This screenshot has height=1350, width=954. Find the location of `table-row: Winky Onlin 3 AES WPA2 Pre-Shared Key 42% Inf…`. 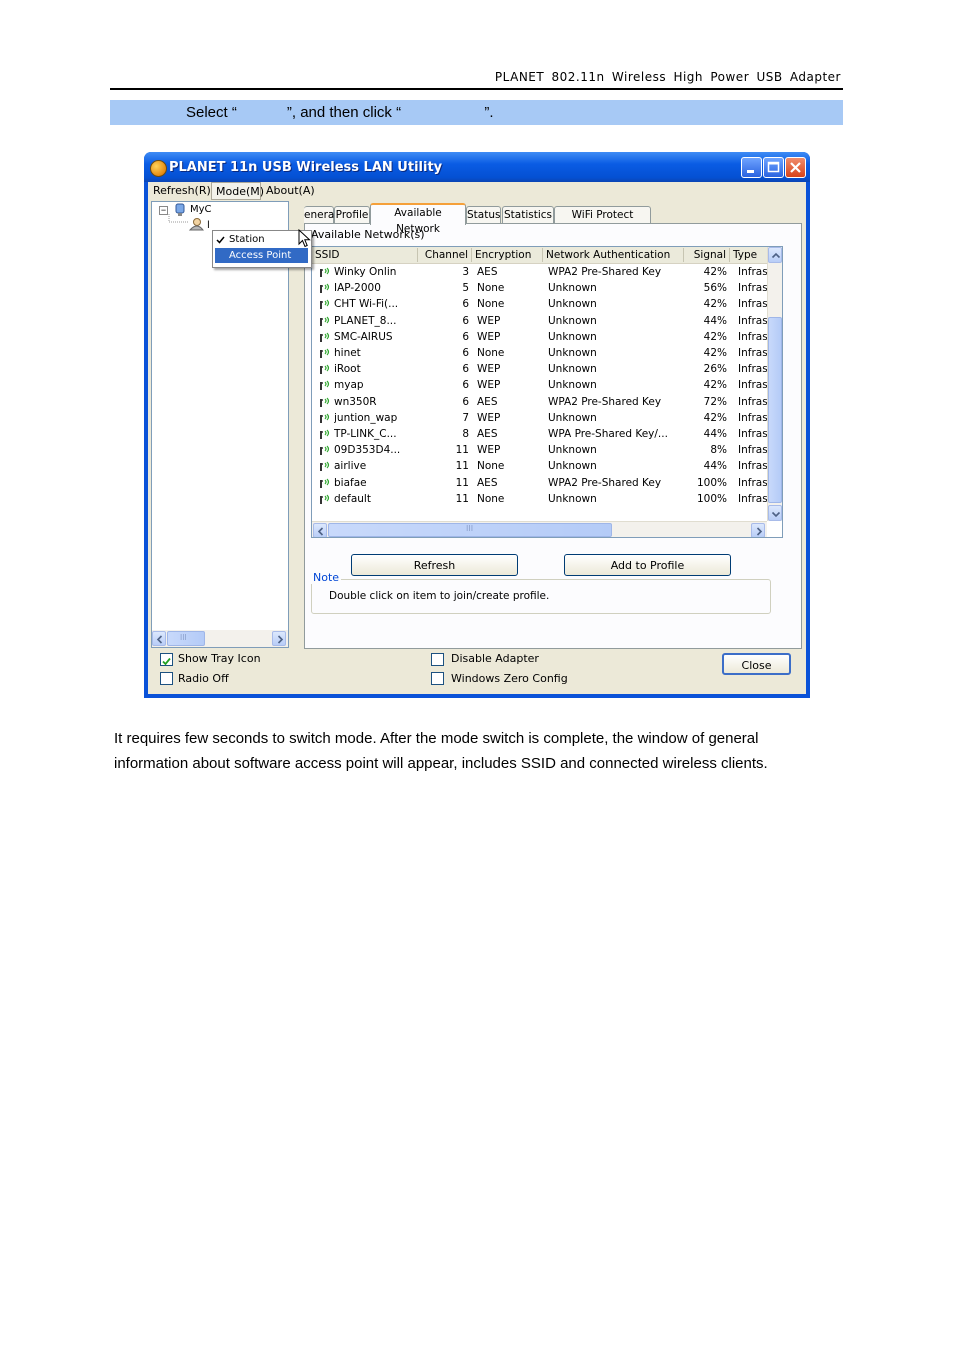

table-row: Winky Onlin 3 AES WPA2 Pre-Shared Key 42% Inf… is located at coordinates (540, 272).